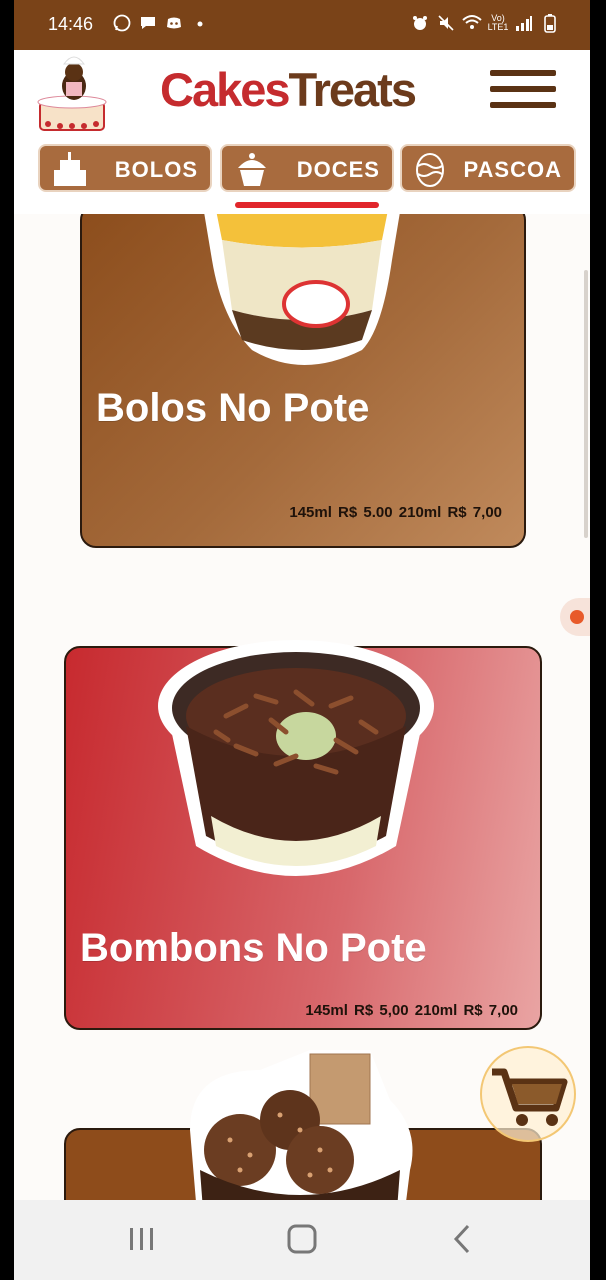 This screenshot has width=606, height=1280. I want to click on product-title: Bombons No Pote, so click(253, 948).